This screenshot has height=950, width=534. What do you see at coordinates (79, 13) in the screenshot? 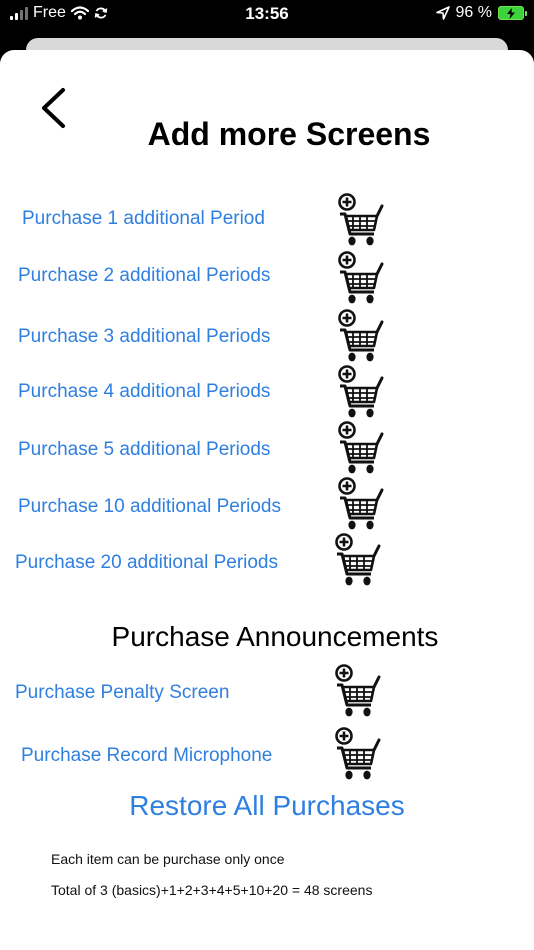
I see `wifi-icon` at bounding box center [79, 13].